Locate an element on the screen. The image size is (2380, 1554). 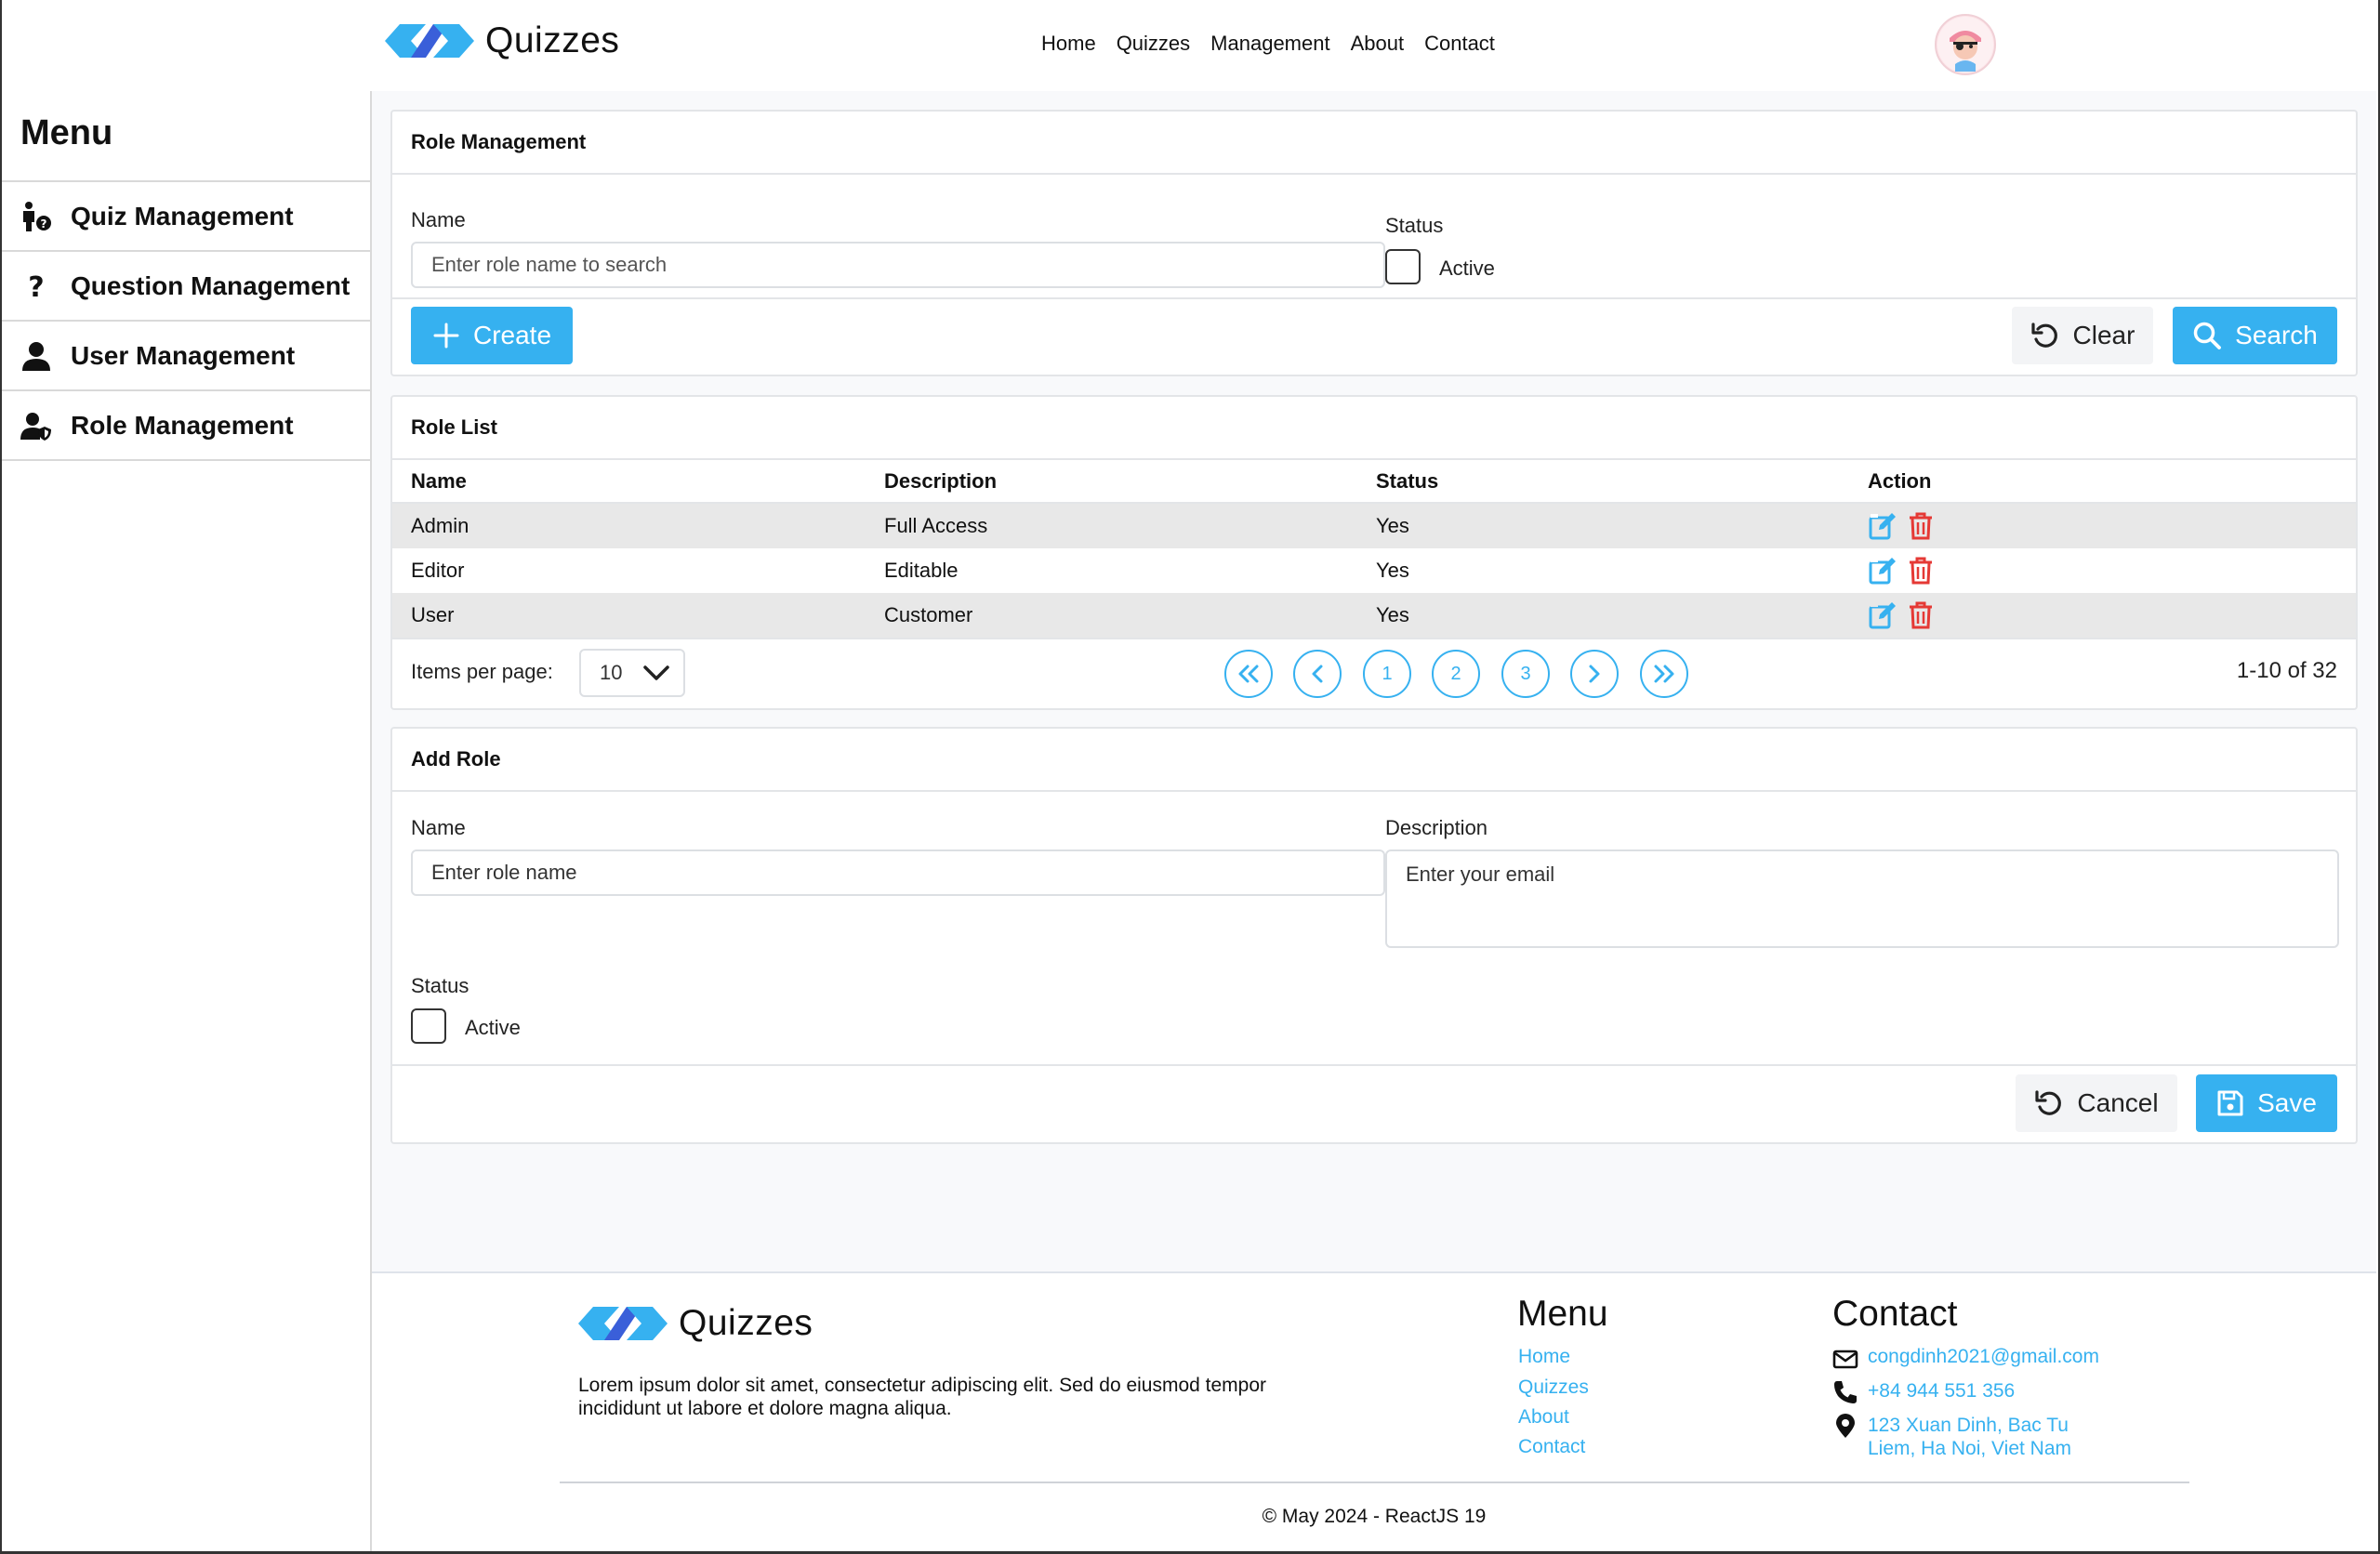
card-title: Add Role is located at coordinates (1374, 760).